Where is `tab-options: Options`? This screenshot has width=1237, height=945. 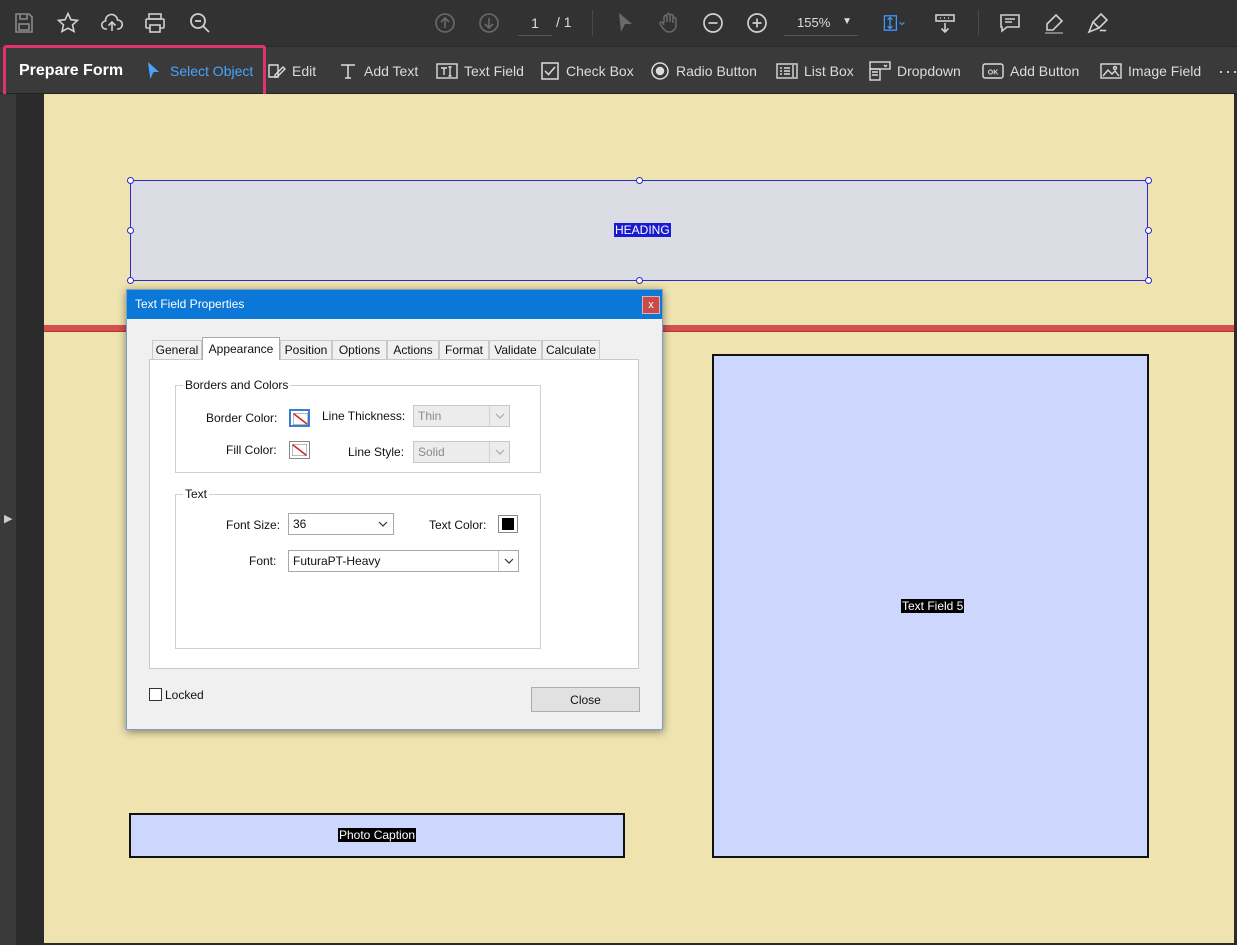
tab-options: Options is located at coordinates (359, 349).